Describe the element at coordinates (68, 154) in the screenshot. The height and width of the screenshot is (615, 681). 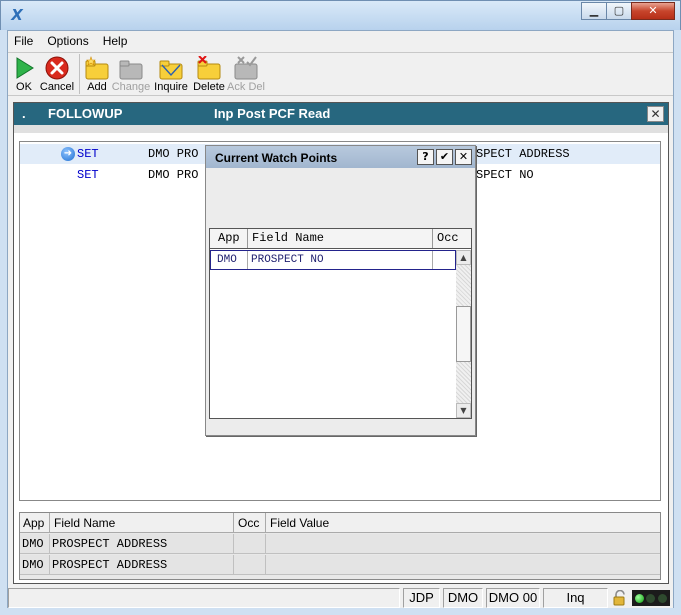
I see `current-step-arrow-icon: ➜` at that location.